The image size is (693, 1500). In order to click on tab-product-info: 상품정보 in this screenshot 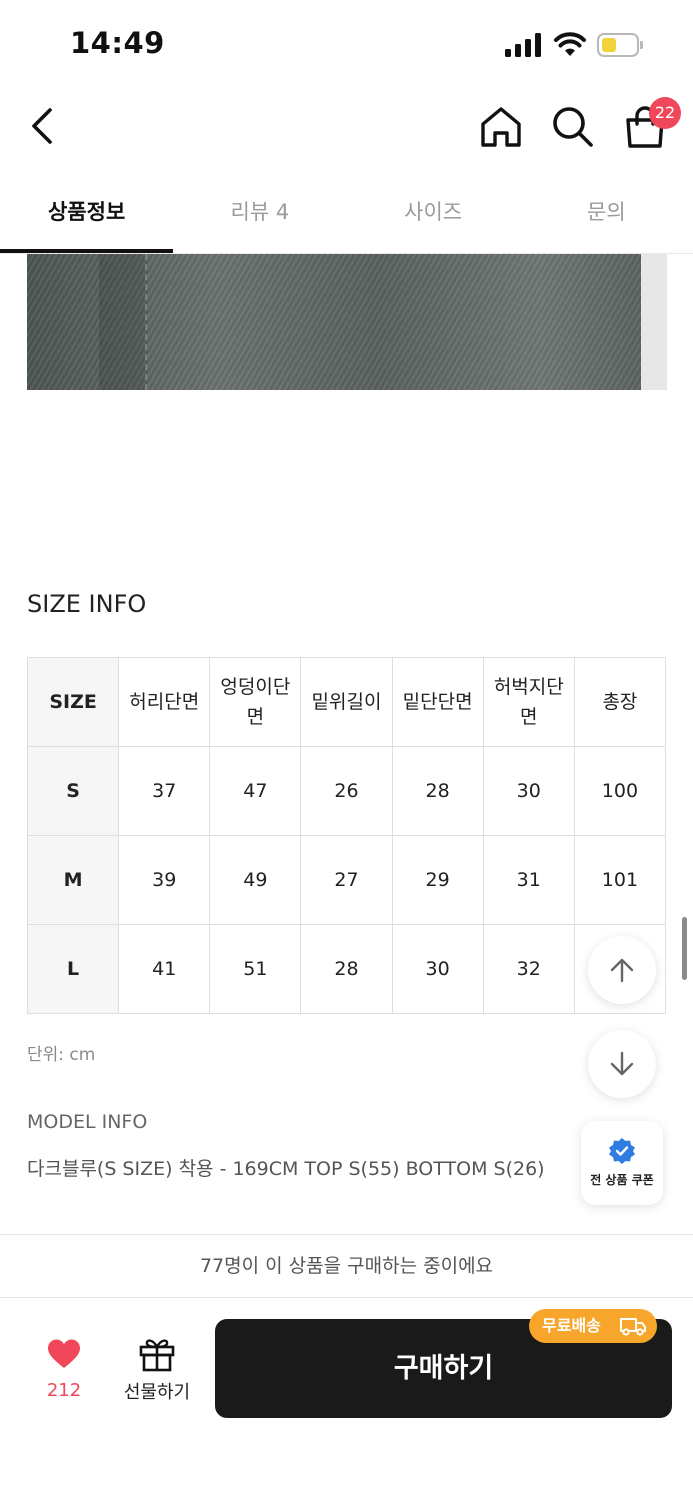, I will do `click(87, 216)`.